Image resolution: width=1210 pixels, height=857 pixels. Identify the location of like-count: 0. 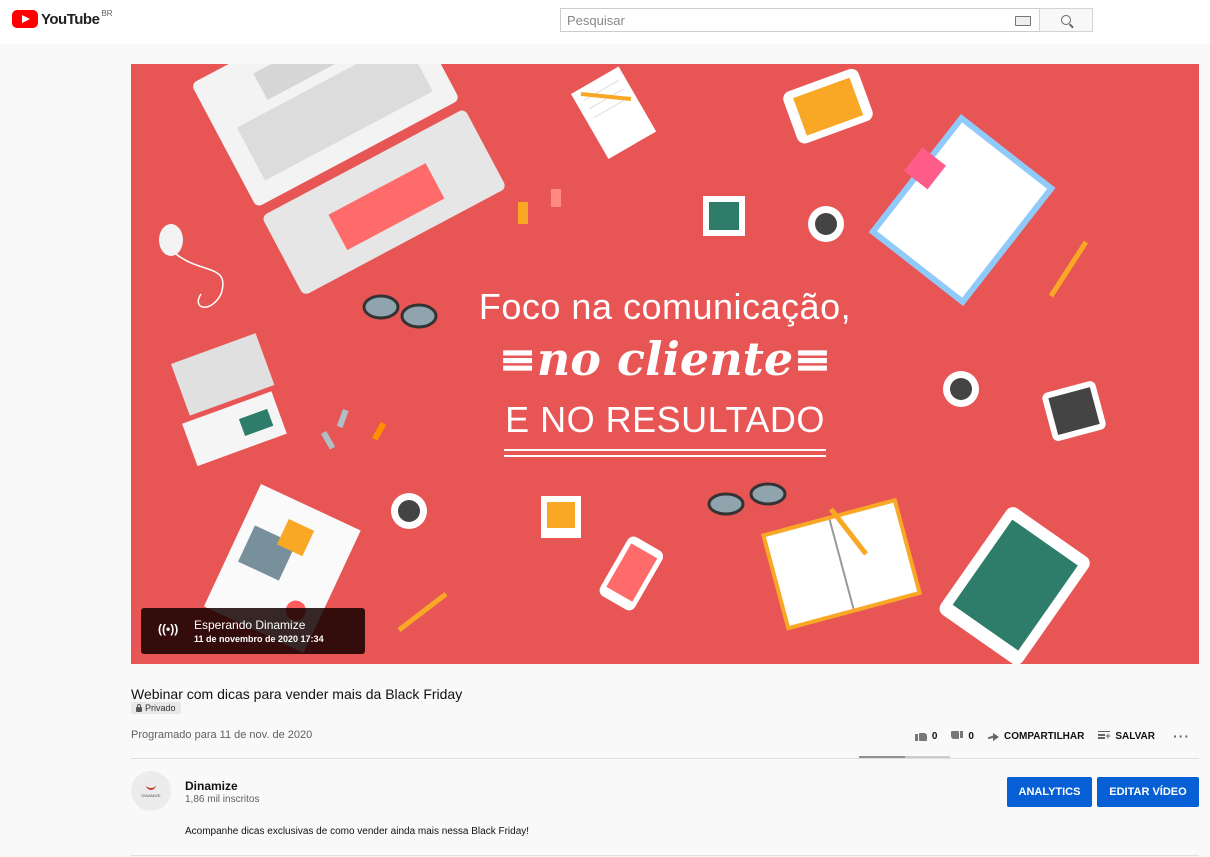
(934, 736).